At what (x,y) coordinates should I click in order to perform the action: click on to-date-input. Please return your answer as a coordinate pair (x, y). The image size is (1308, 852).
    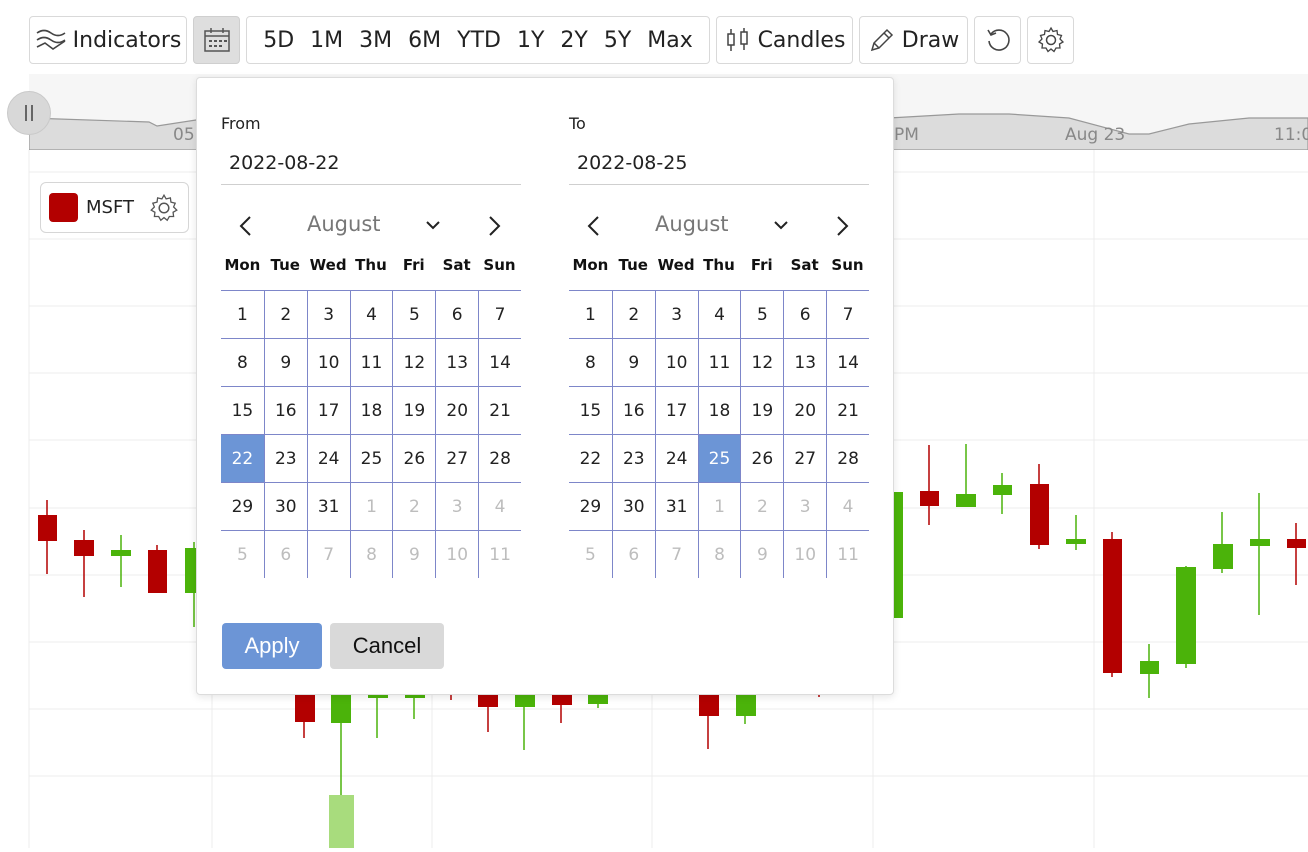
    Looking at the image, I should click on (719, 163).